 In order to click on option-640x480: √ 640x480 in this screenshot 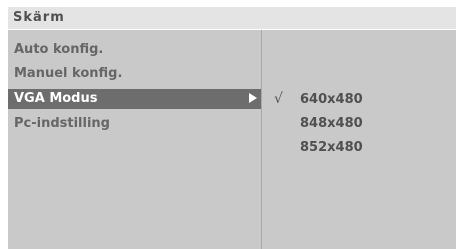, I will do `click(359, 99)`.